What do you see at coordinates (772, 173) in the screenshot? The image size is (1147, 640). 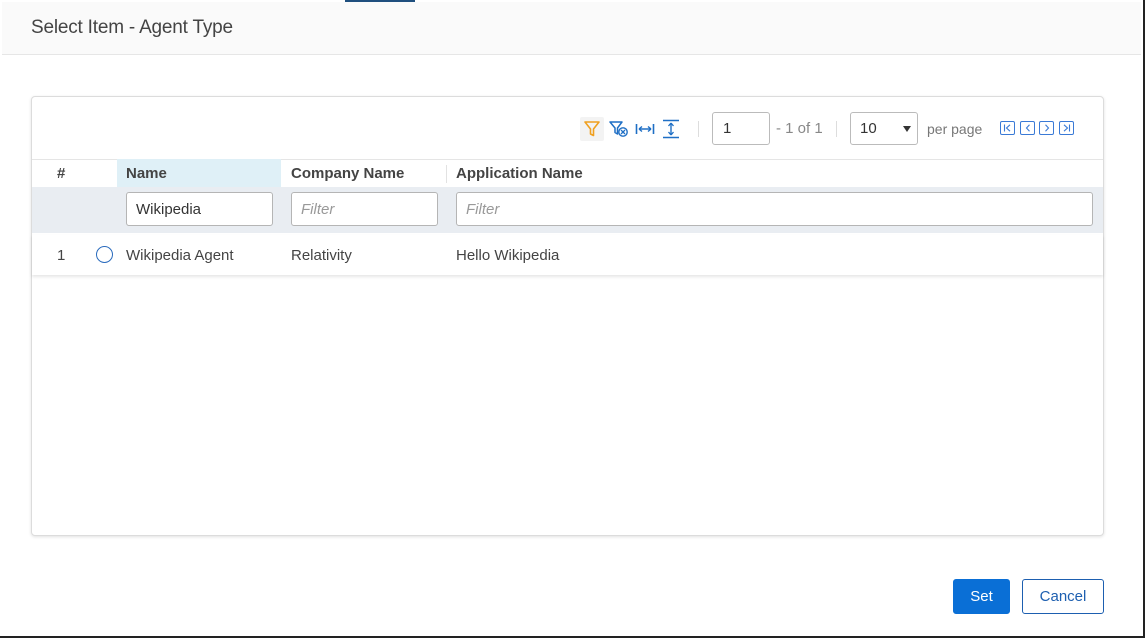 I see `column-header-application-name: Application Name` at bounding box center [772, 173].